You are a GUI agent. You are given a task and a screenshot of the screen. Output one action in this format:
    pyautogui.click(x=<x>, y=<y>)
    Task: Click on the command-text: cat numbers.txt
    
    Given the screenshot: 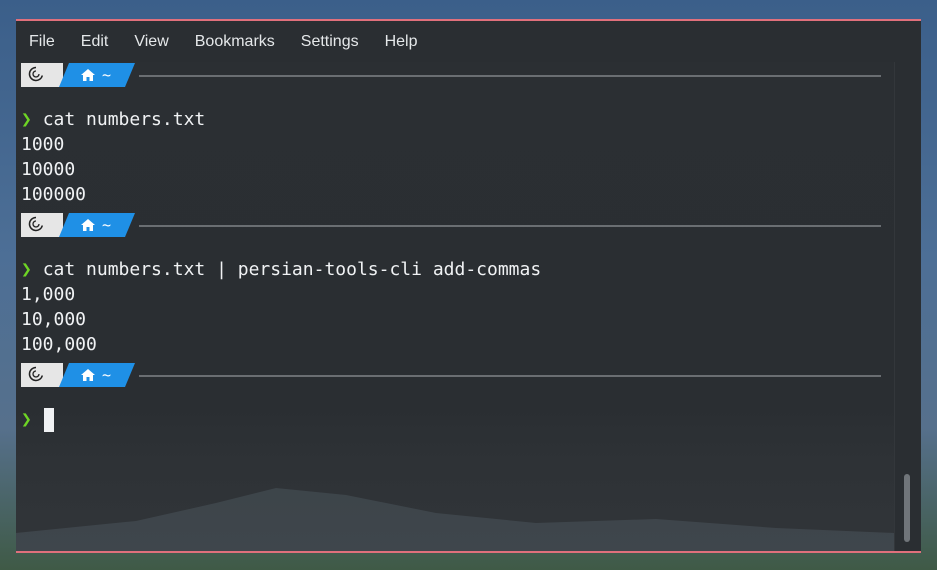 What is the action you would take?
    pyautogui.click(x=124, y=119)
    